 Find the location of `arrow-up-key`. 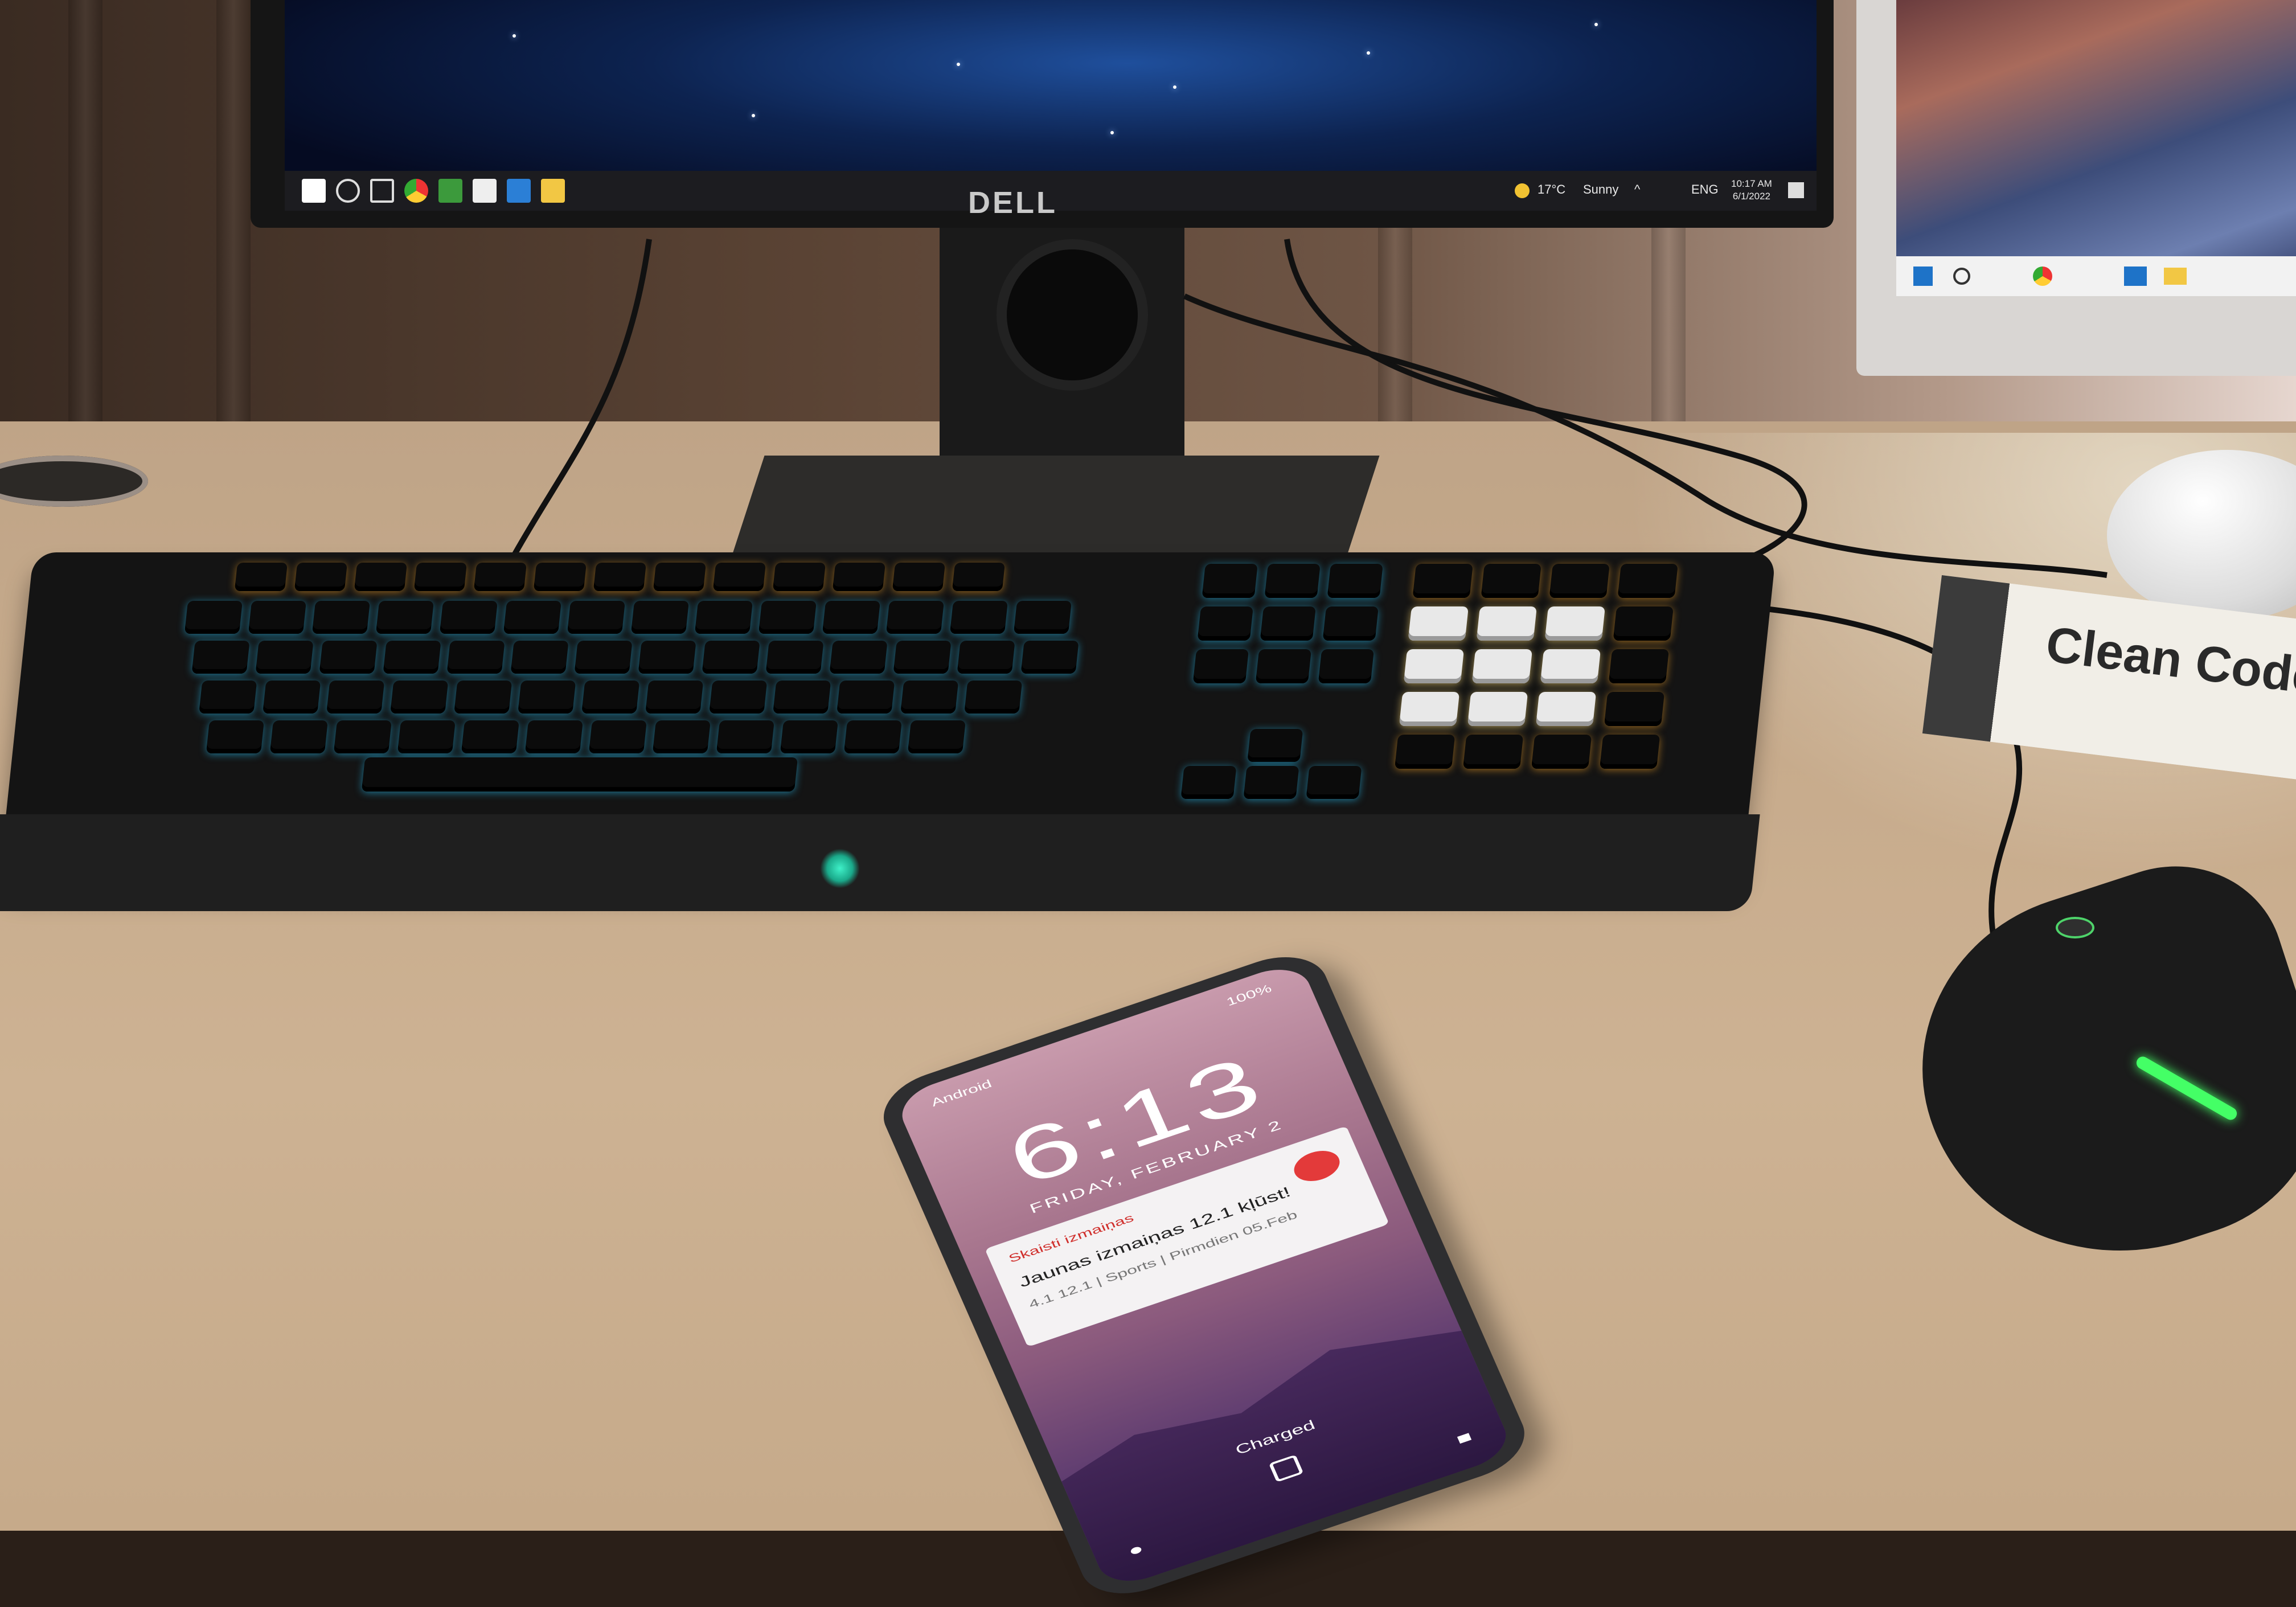

arrow-up-key is located at coordinates (1275, 745).